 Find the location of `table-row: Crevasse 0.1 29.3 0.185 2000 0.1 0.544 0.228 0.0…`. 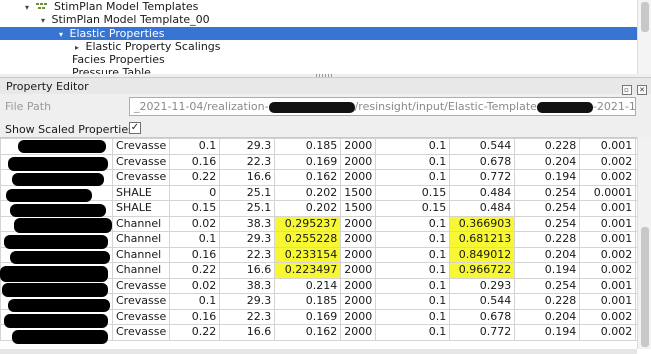

table-row: Crevasse 0.1 29.3 0.185 2000 0.1 0.544 0.228 0.0… is located at coordinates (323, 301).